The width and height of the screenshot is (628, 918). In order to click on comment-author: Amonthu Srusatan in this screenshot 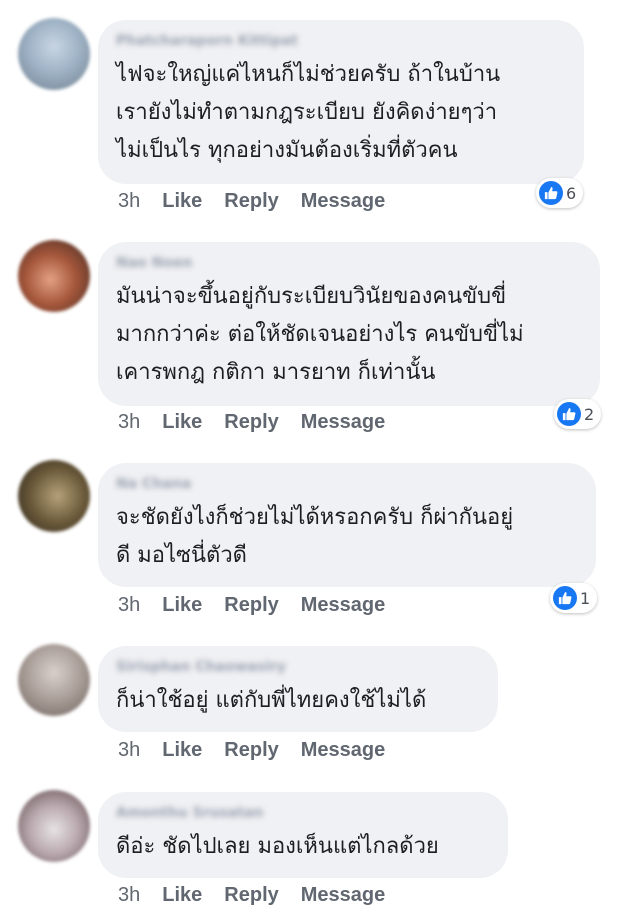, I will do `click(189, 813)`.